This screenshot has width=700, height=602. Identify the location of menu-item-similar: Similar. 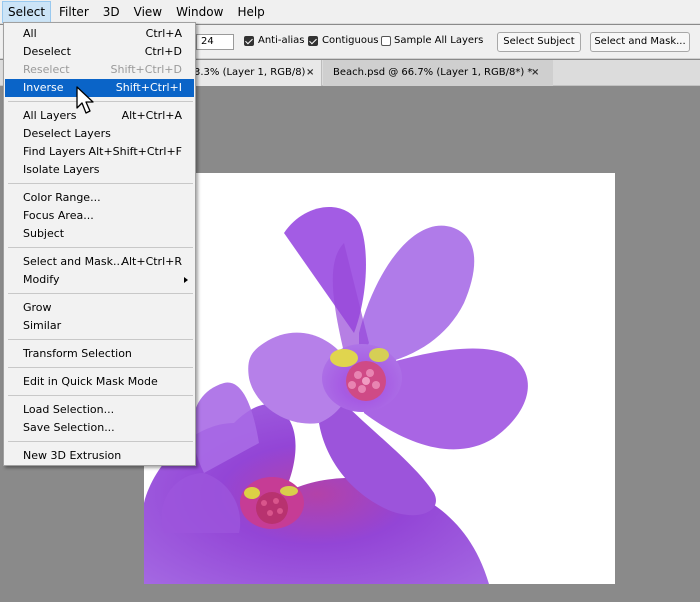
(99, 326).